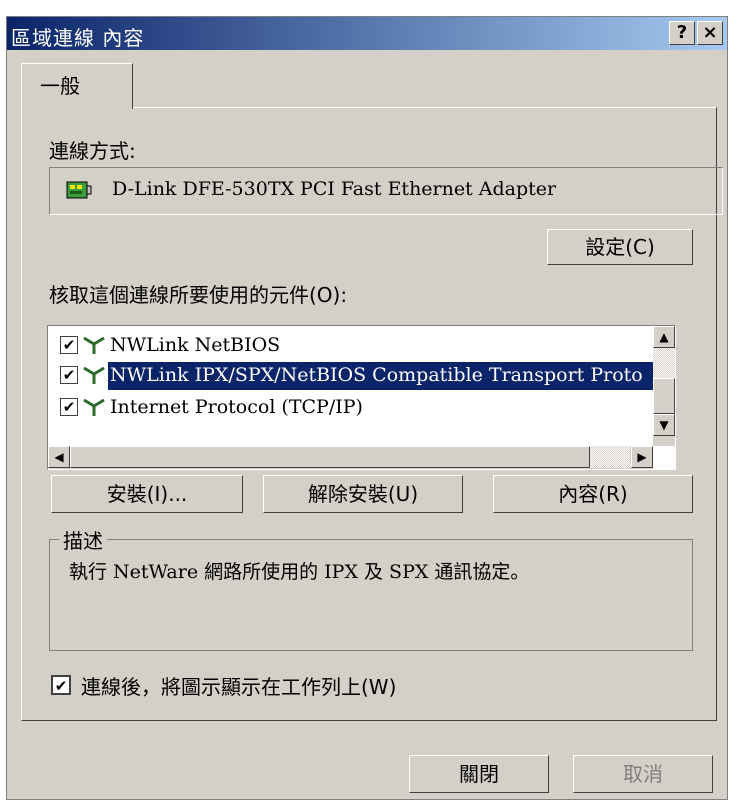 The image size is (732, 803). I want to click on component-name: NWLink NetBIOS, so click(195, 345).